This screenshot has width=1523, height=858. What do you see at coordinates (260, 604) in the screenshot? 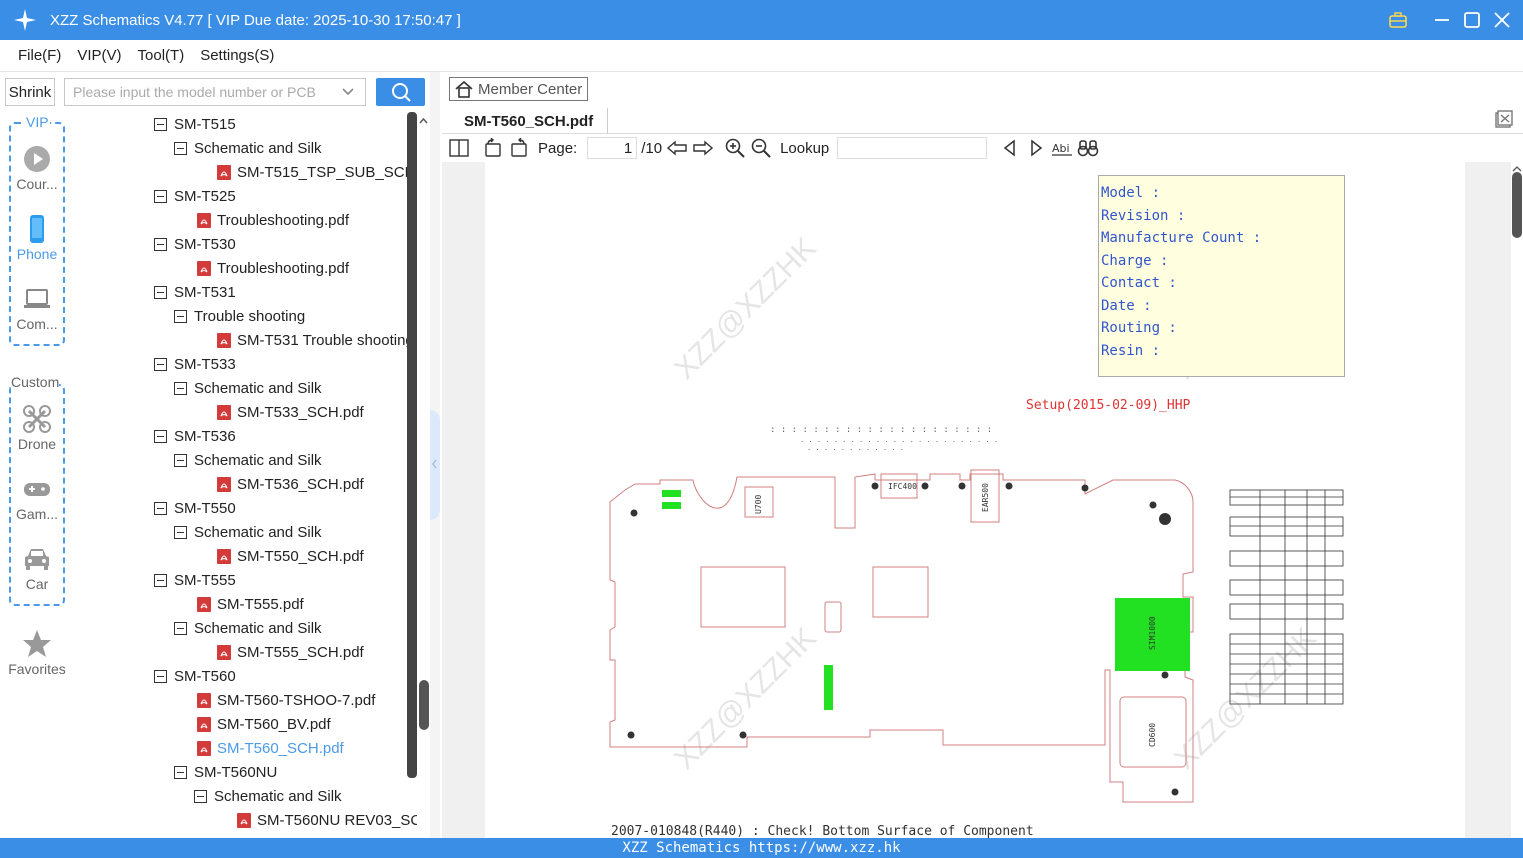
I see `tree-item-label: SM-T555.pdf` at bounding box center [260, 604].